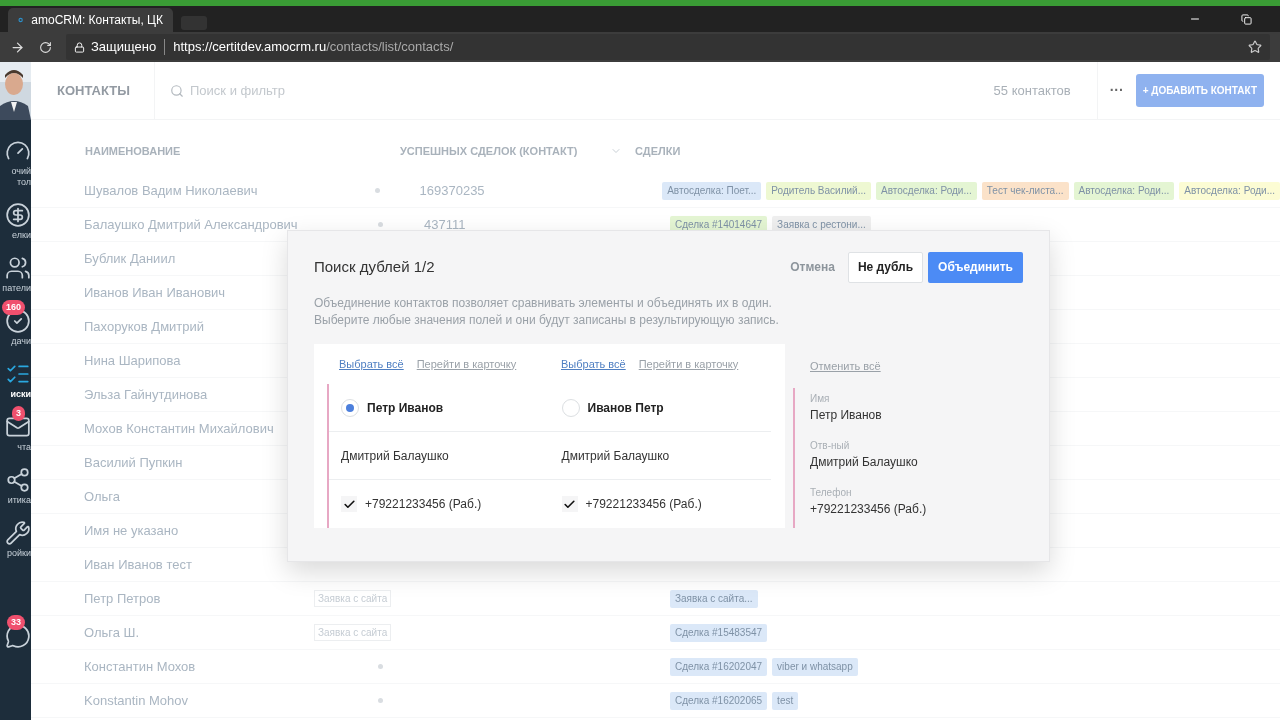  What do you see at coordinates (197, 666) in the screenshot?
I see `contact-name: Константин Мохов` at bounding box center [197, 666].